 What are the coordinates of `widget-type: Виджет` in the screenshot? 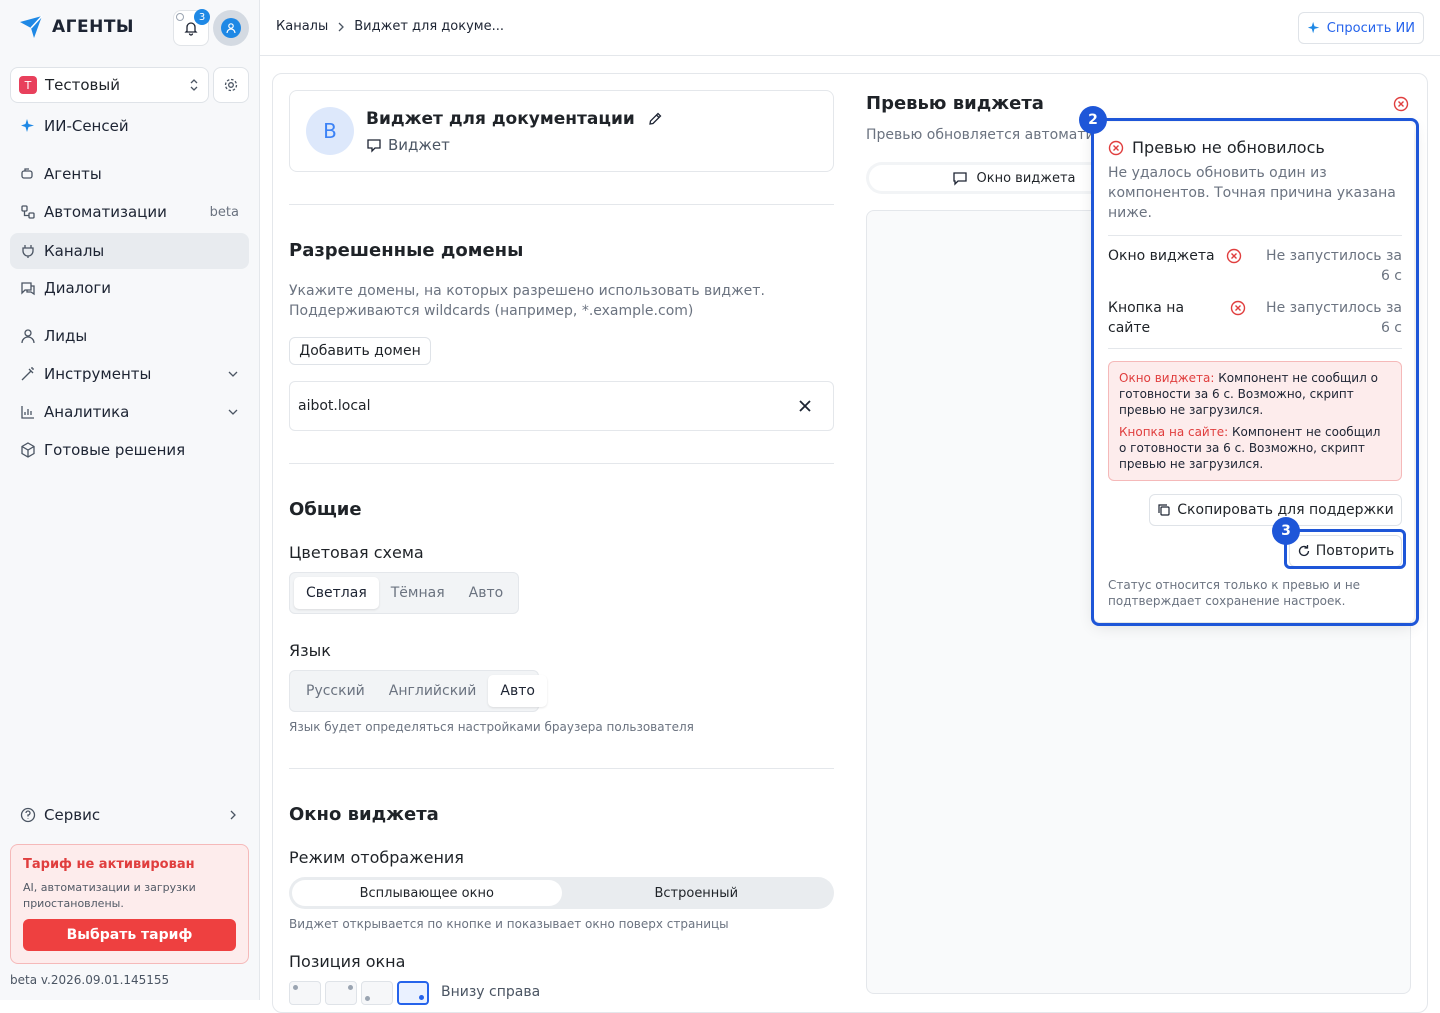 It's located at (408, 145).